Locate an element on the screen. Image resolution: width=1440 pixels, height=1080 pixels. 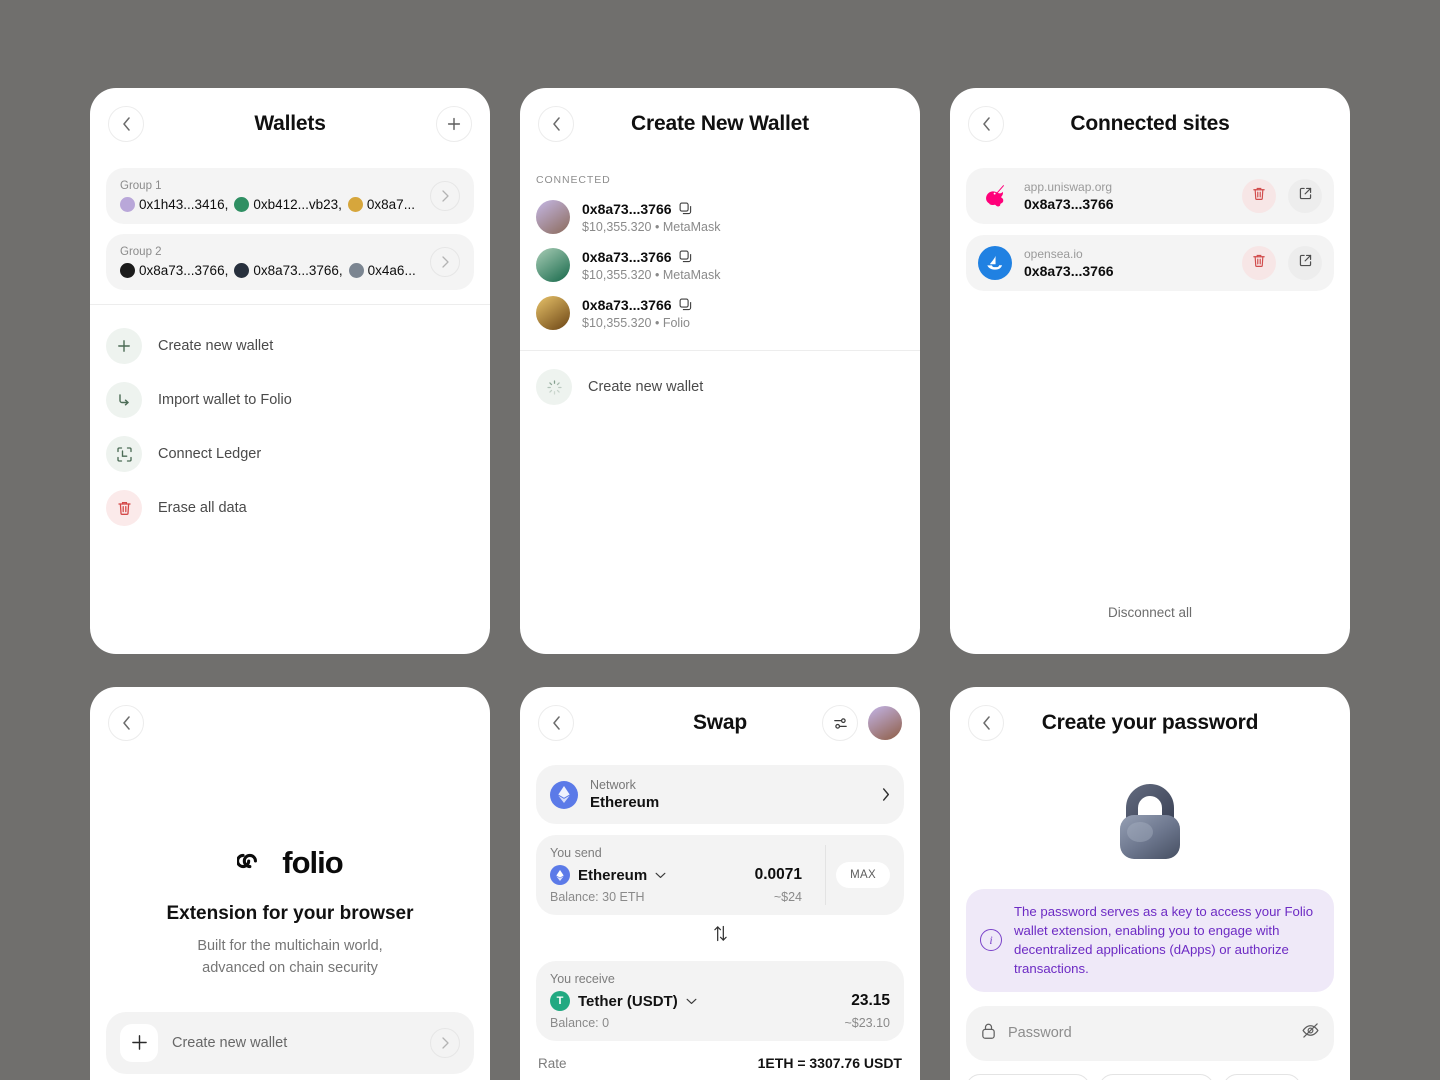
site-host: opensea.io is located at coordinates (1053, 254).